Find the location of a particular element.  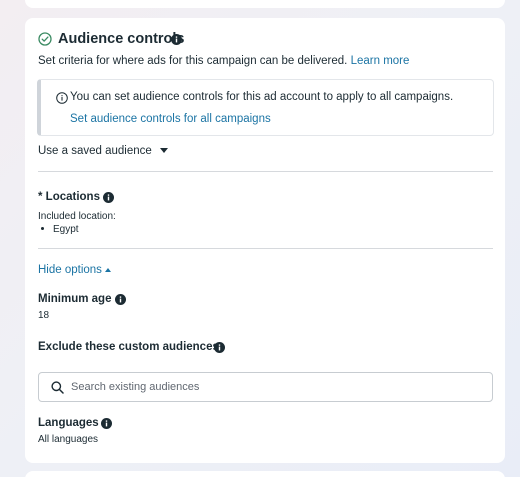

minimum-age-value: 18 is located at coordinates (44, 315).